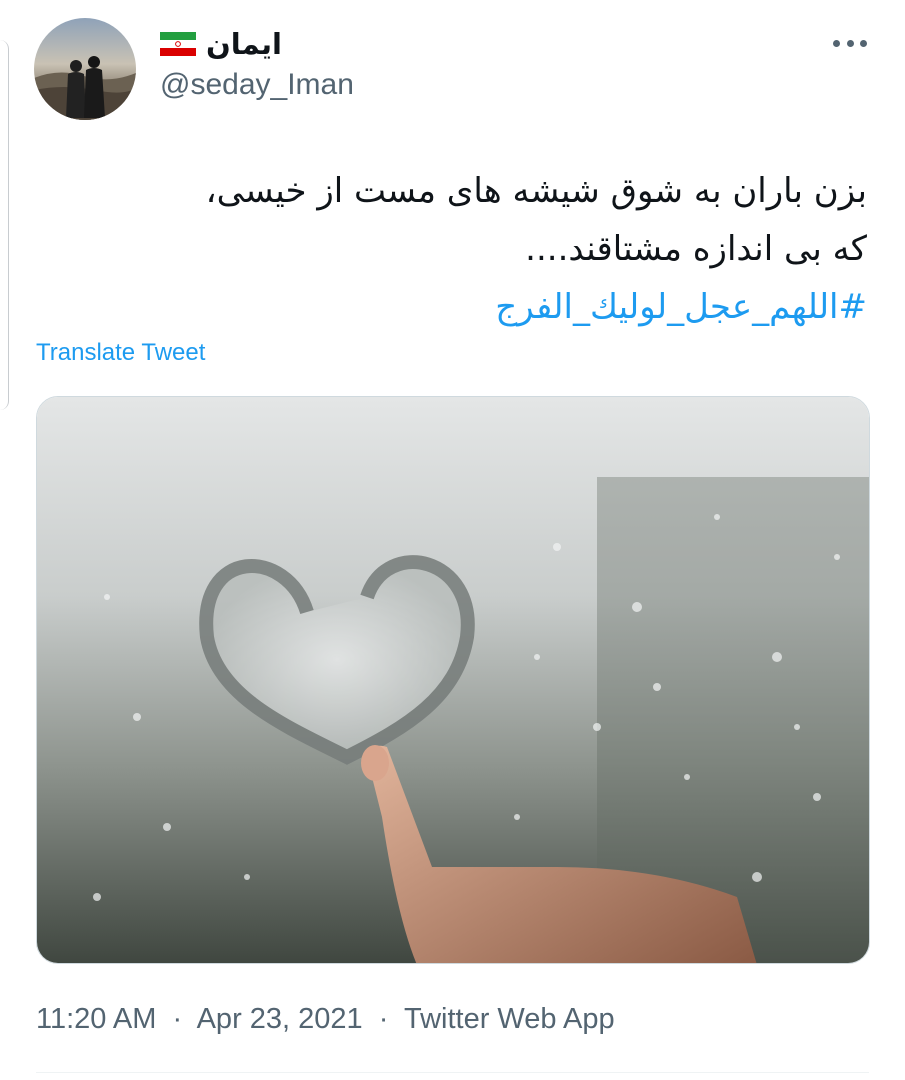 The height and width of the screenshot is (1080, 905). What do you see at coordinates (280, 1019) in the screenshot?
I see `tweet-date: Apr 23, 2021` at bounding box center [280, 1019].